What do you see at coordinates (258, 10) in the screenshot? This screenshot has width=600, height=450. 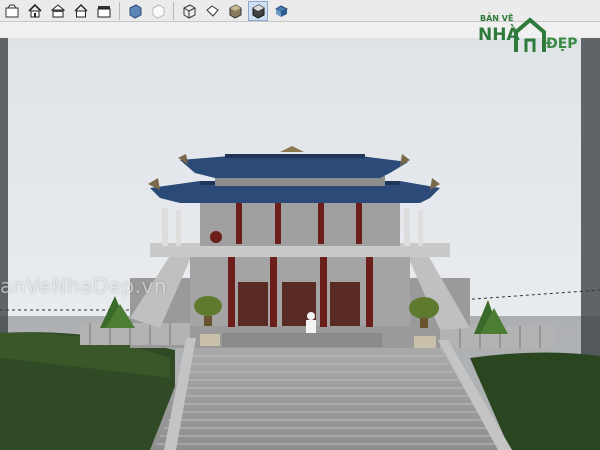 I see `monochrome-style-icon` at bounding box center [258, 10].